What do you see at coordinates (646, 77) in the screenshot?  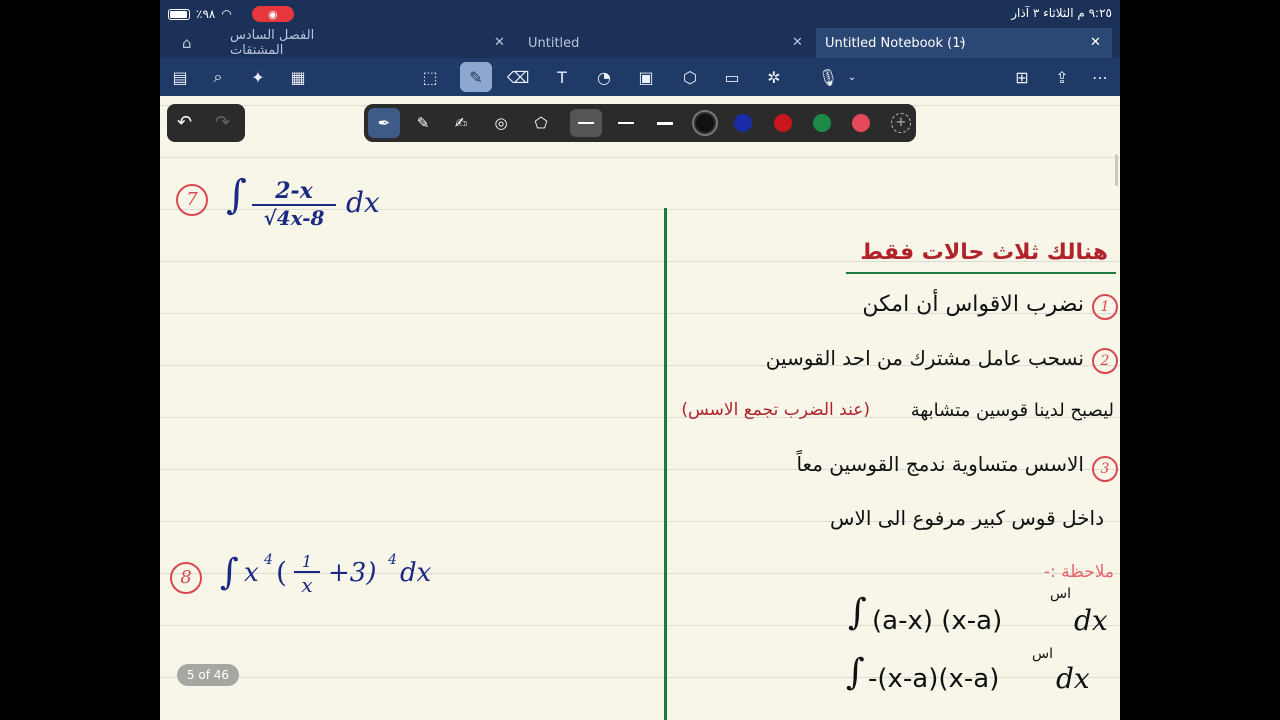 I see `image-icon: ▣` at bounding box center [646, 77].